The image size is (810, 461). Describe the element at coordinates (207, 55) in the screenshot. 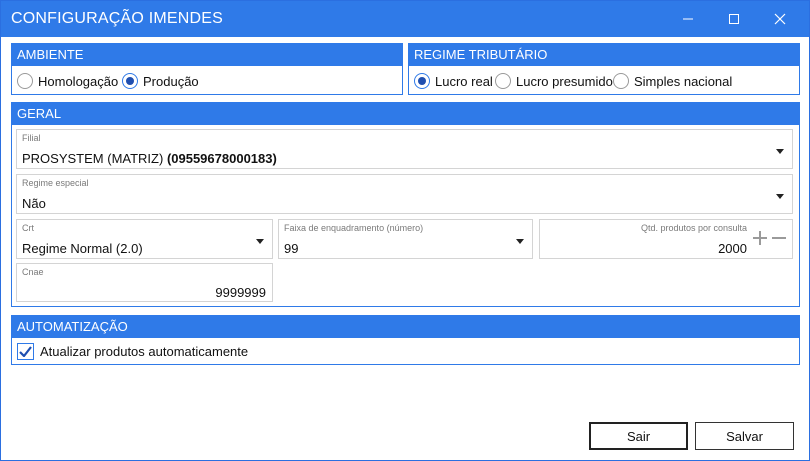

I see `ambiente-header: AMBIENTE` at that location.